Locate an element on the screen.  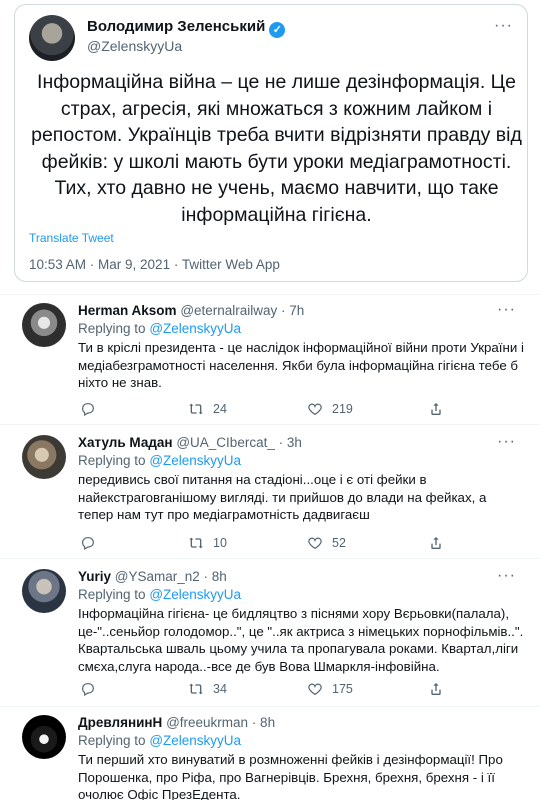
author-name: Володимир Зеленський ✓ is located at coordinates (186, 28).